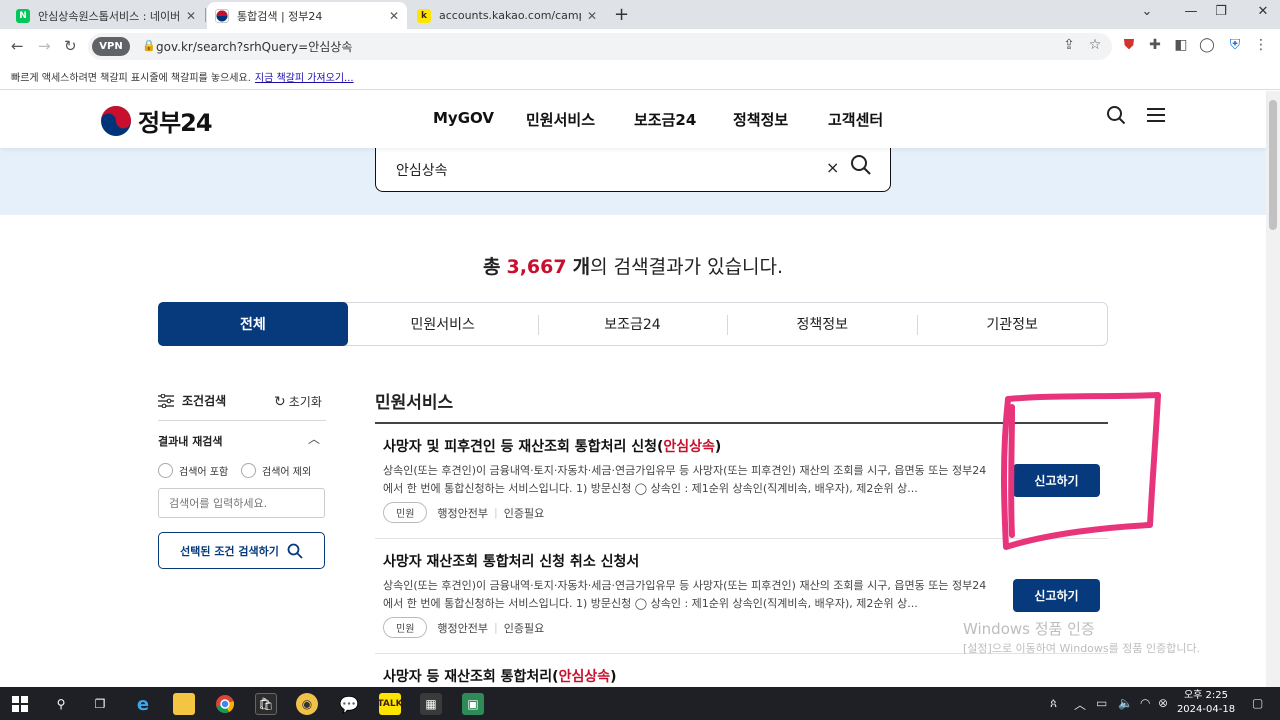 Image resolution: width=1280 pixels, height=720 pixels. I want to click on minimize-icon: —, so click(1191, 11).